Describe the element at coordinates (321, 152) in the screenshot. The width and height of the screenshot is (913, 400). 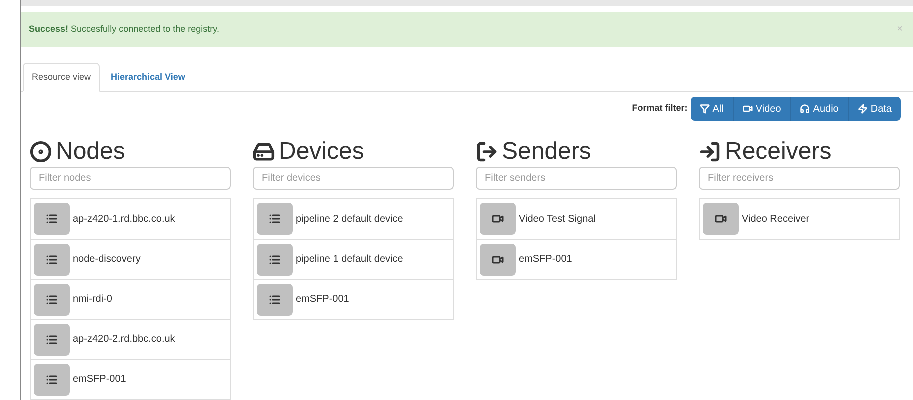
I see `column-title: Devices` at that location.